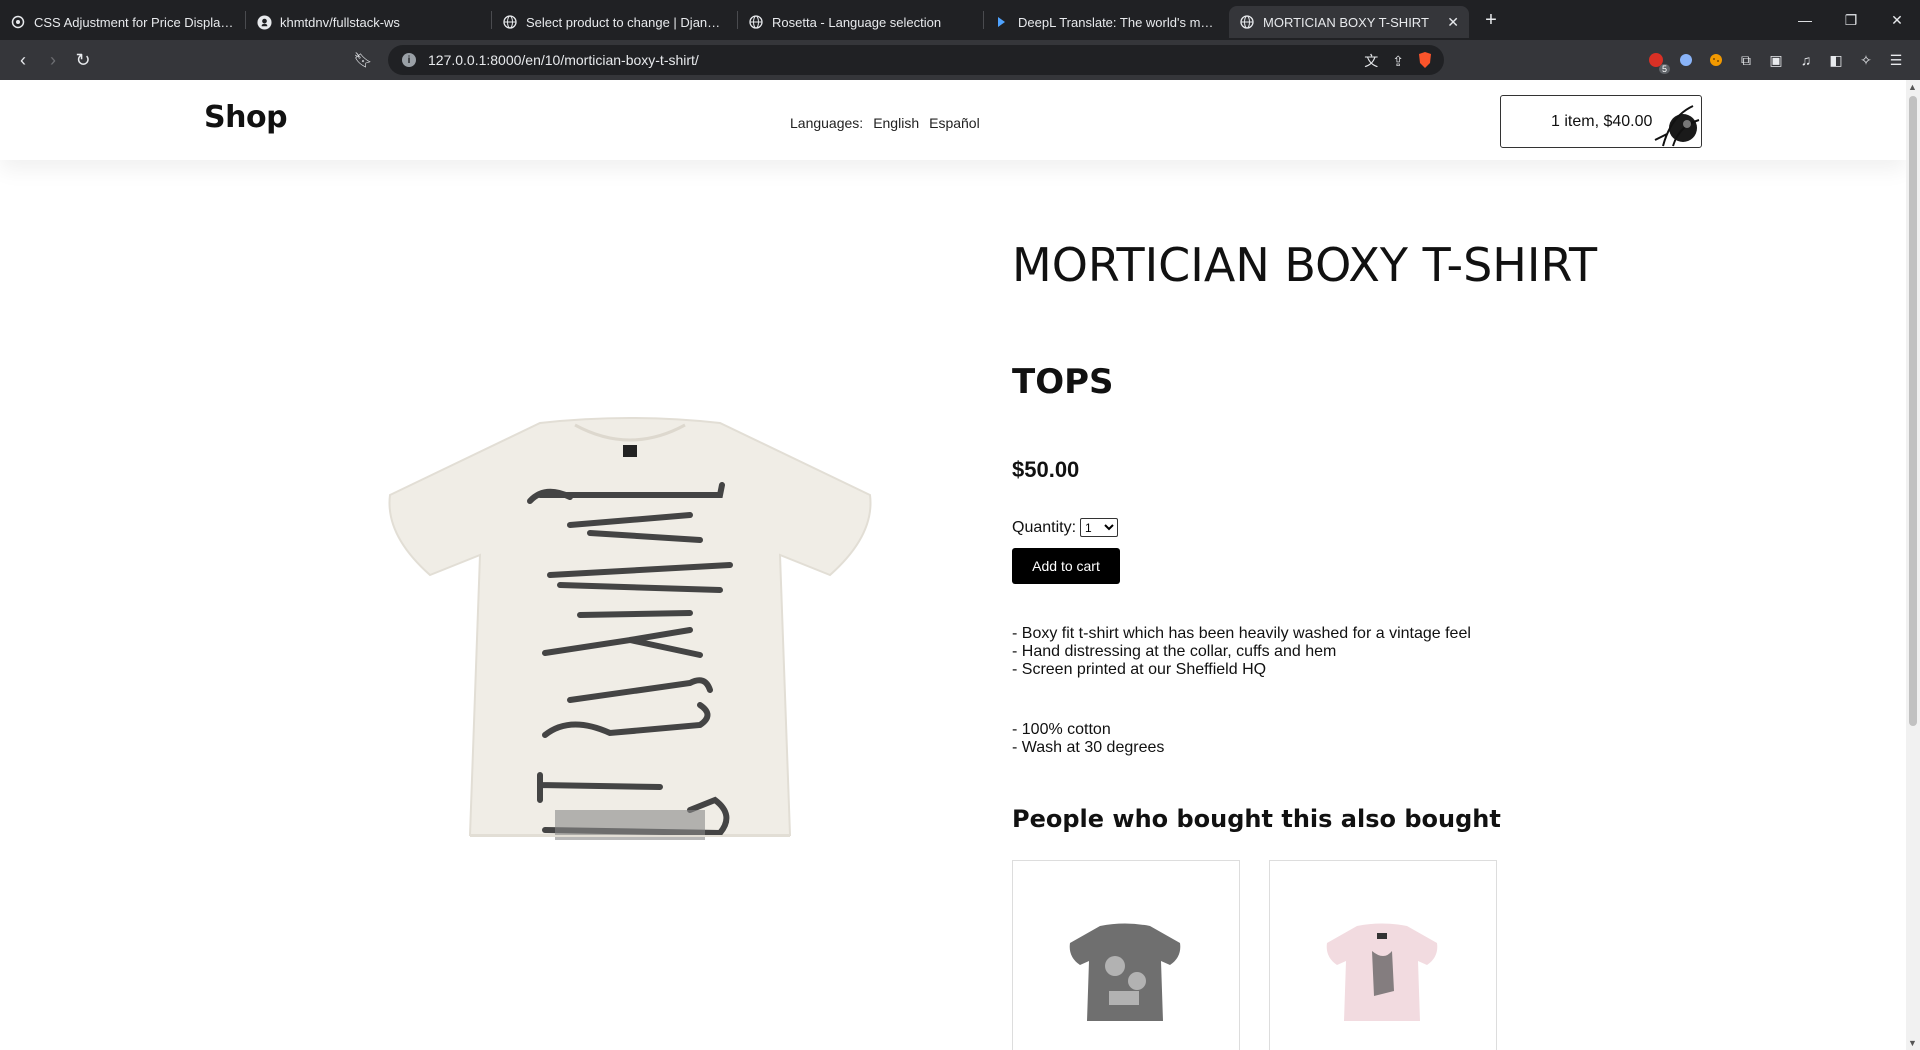  What do you see at coordinates (827, 123) in the screenshot?
I see `languages-label: Languages:` at bounding box center [827, 123].